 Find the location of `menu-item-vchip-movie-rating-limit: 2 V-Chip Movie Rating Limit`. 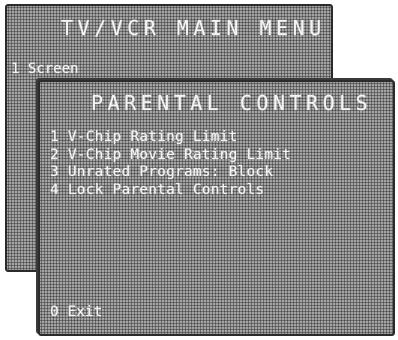

menu-item-vchip-movie-rating-limit: 2 V-Chip Movie Rating Limit is located at coordinates (170, 156).